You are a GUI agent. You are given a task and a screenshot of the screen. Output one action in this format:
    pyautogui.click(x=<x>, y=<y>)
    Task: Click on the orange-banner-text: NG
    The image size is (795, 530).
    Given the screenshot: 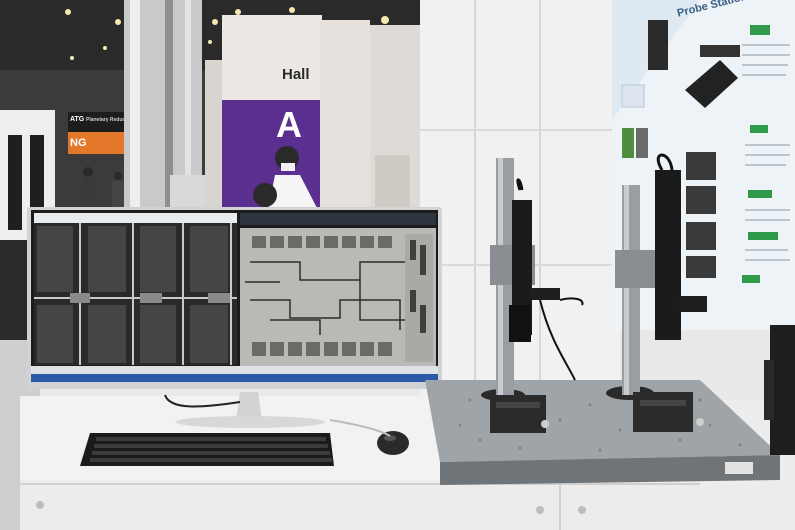 What is the action you would take?
    pyautogui.click(x=78, y=143)
    